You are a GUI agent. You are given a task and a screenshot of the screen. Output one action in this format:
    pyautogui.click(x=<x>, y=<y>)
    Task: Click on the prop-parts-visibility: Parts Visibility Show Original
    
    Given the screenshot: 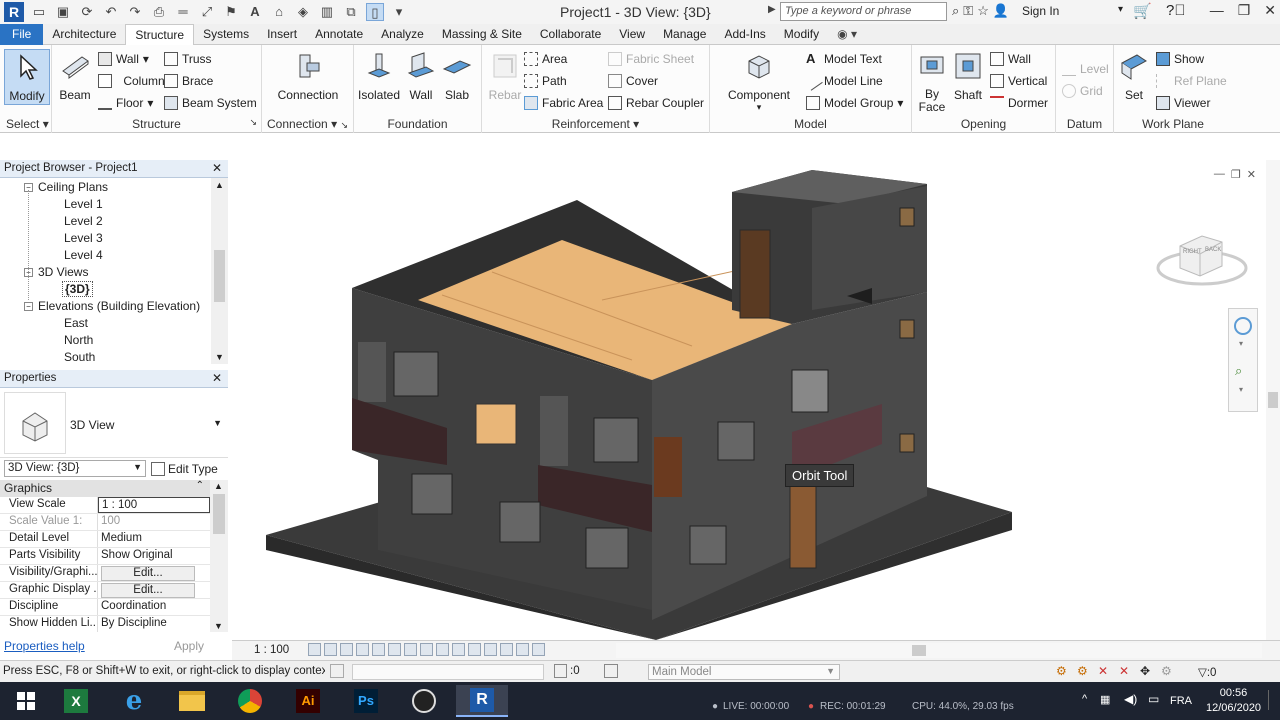 What is the action you would take?
    pyautogui.click(x=105, y=556)
    